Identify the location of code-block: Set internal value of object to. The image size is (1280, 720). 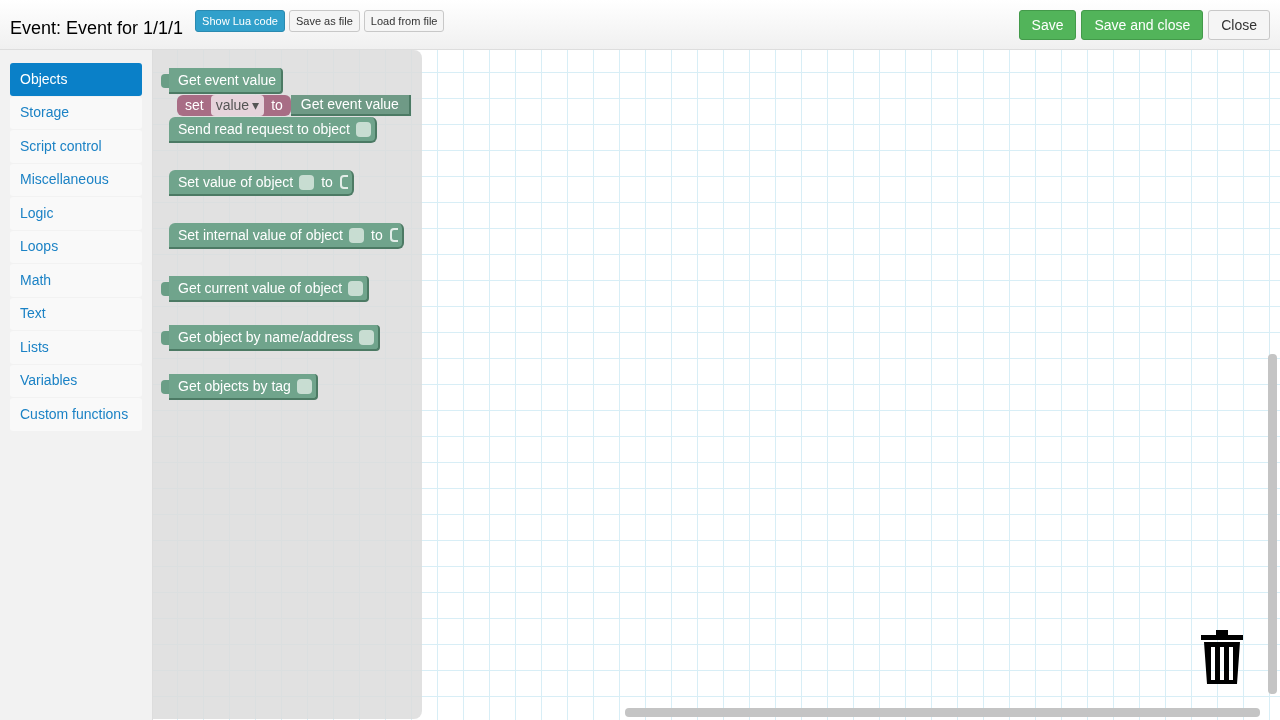
(286, 236).